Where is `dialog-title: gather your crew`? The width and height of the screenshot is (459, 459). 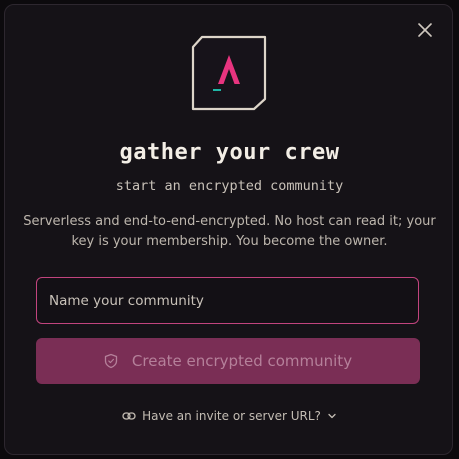
dialog-title: gather your crew is located at coordinates (229, 152).